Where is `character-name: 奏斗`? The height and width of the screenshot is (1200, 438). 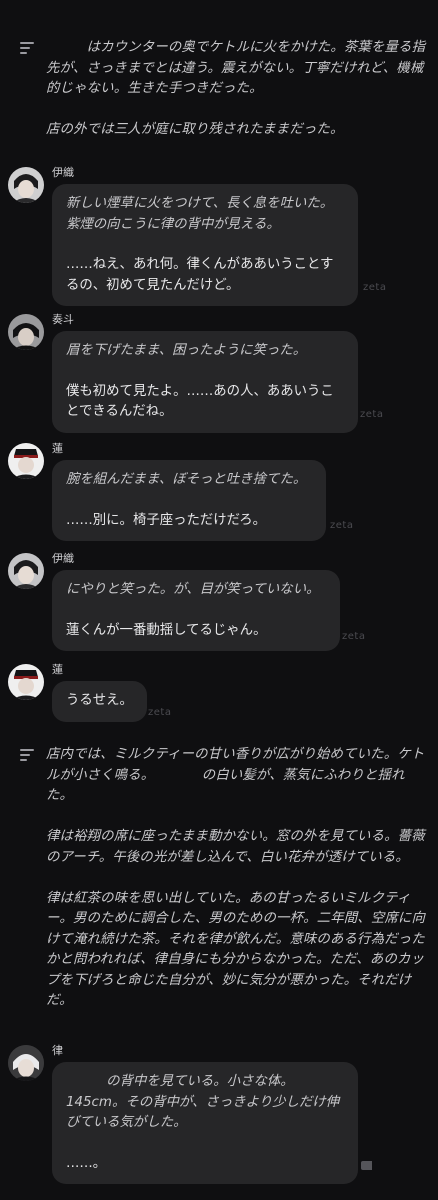 character-name: 奏斗 is located at coordinates (63, 319).